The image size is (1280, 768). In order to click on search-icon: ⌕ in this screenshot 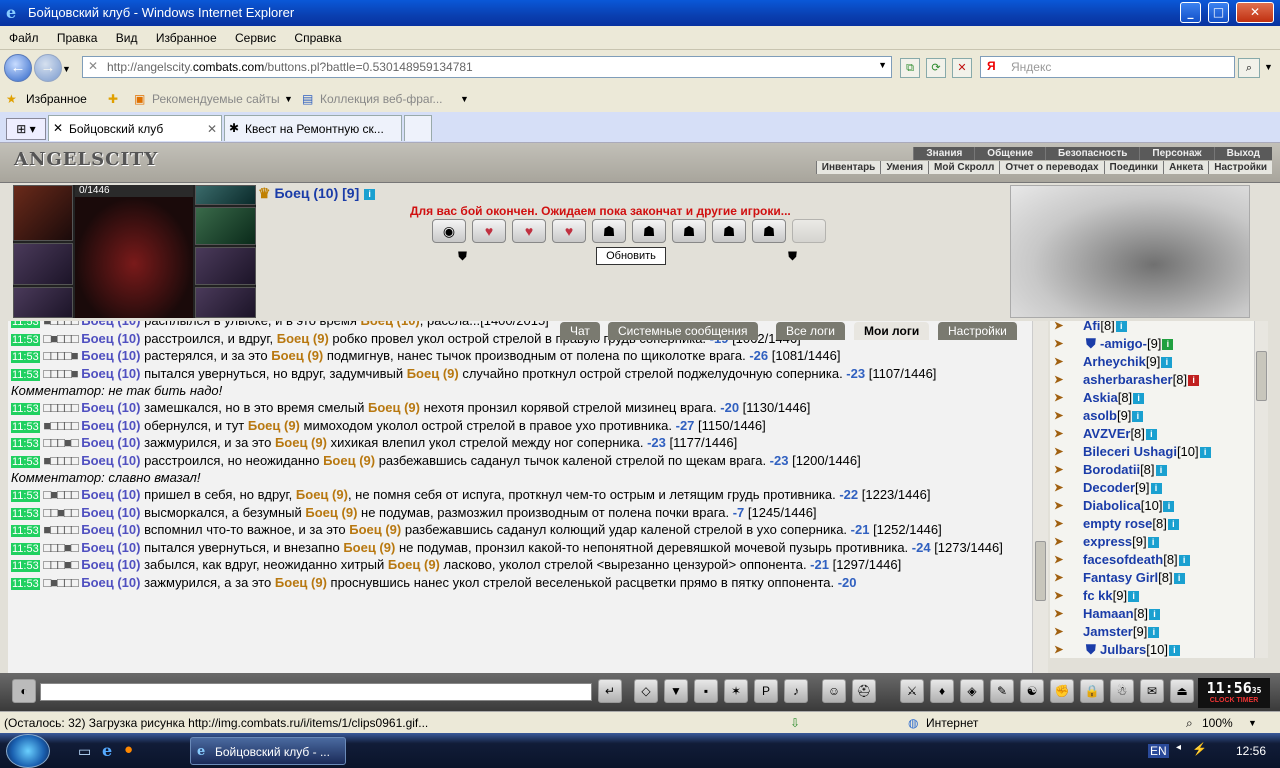, I will do `click(1249, 68)`.